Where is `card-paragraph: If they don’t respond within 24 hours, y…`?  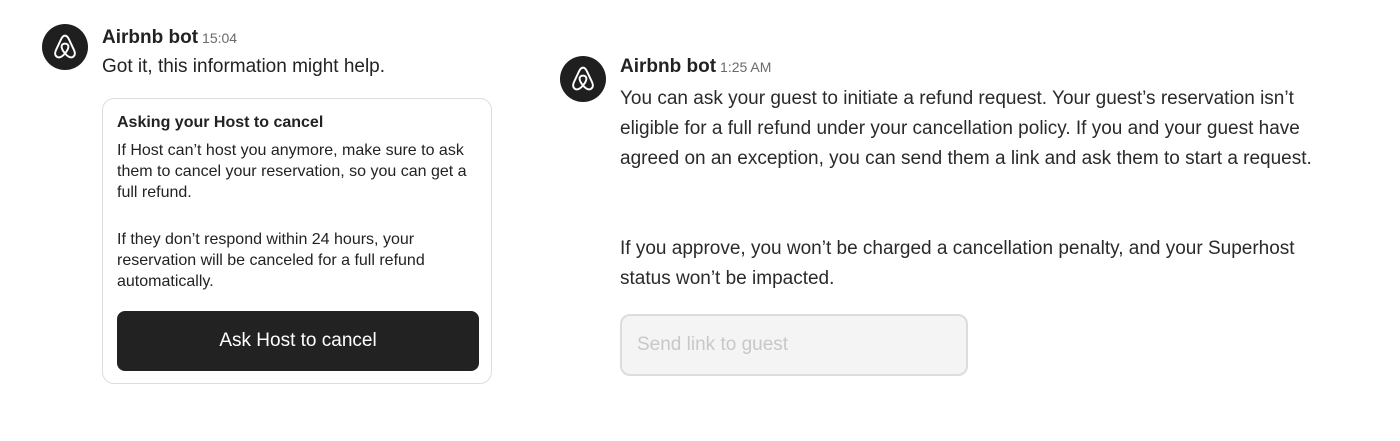 card-paragraph: If they don’t respond within 24 hours, y… is located at coordinates (271, 260).